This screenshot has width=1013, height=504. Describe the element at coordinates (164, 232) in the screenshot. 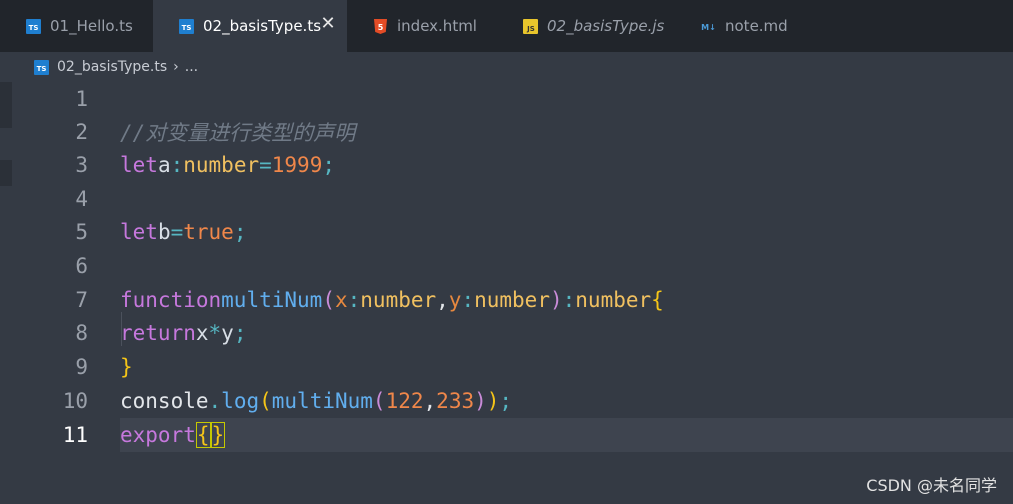

I see `variable-token: b` at that location.